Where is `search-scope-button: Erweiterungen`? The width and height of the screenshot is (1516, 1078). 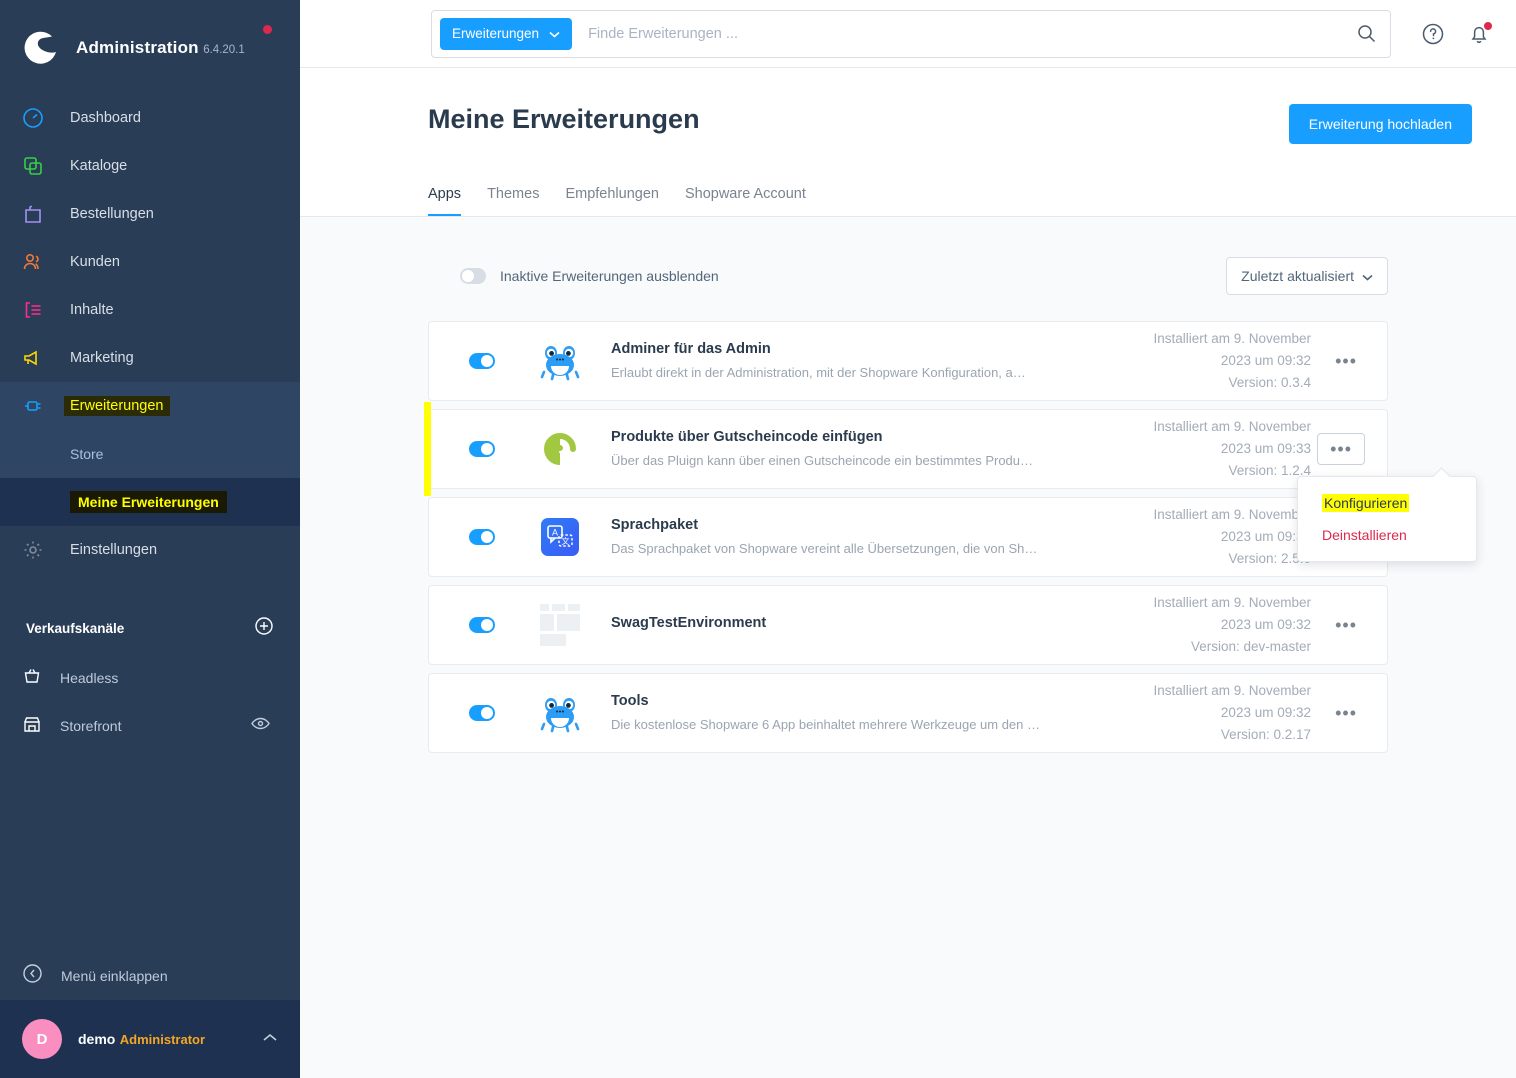
search-scope-button: Erweiterungen is located at coordinates (506, 33).